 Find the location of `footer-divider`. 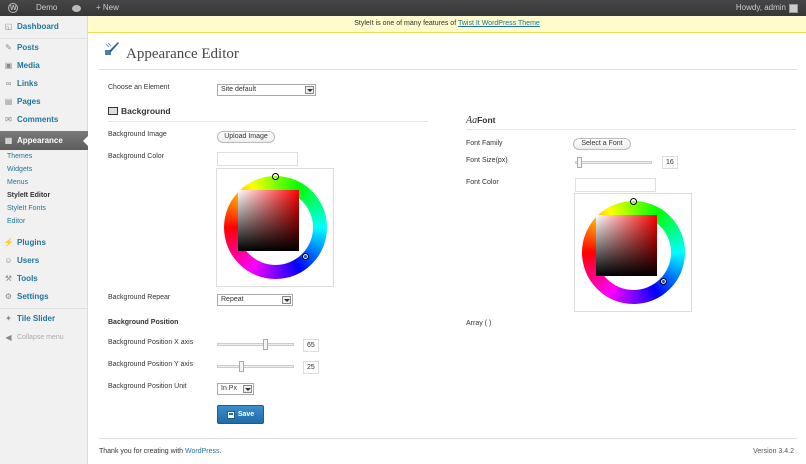

footer-divider is located at coordinates (448, 438).